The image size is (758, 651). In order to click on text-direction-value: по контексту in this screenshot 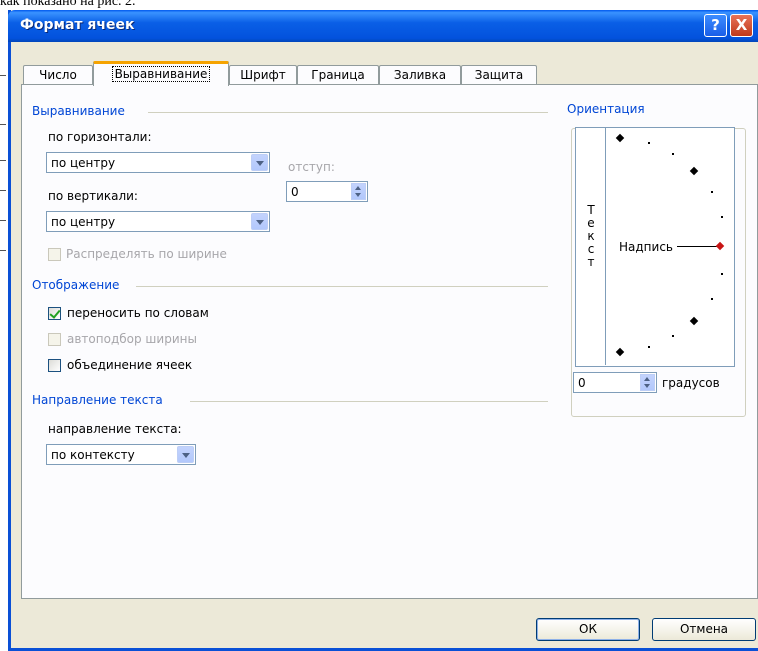, I will do `click(93, 455)`.